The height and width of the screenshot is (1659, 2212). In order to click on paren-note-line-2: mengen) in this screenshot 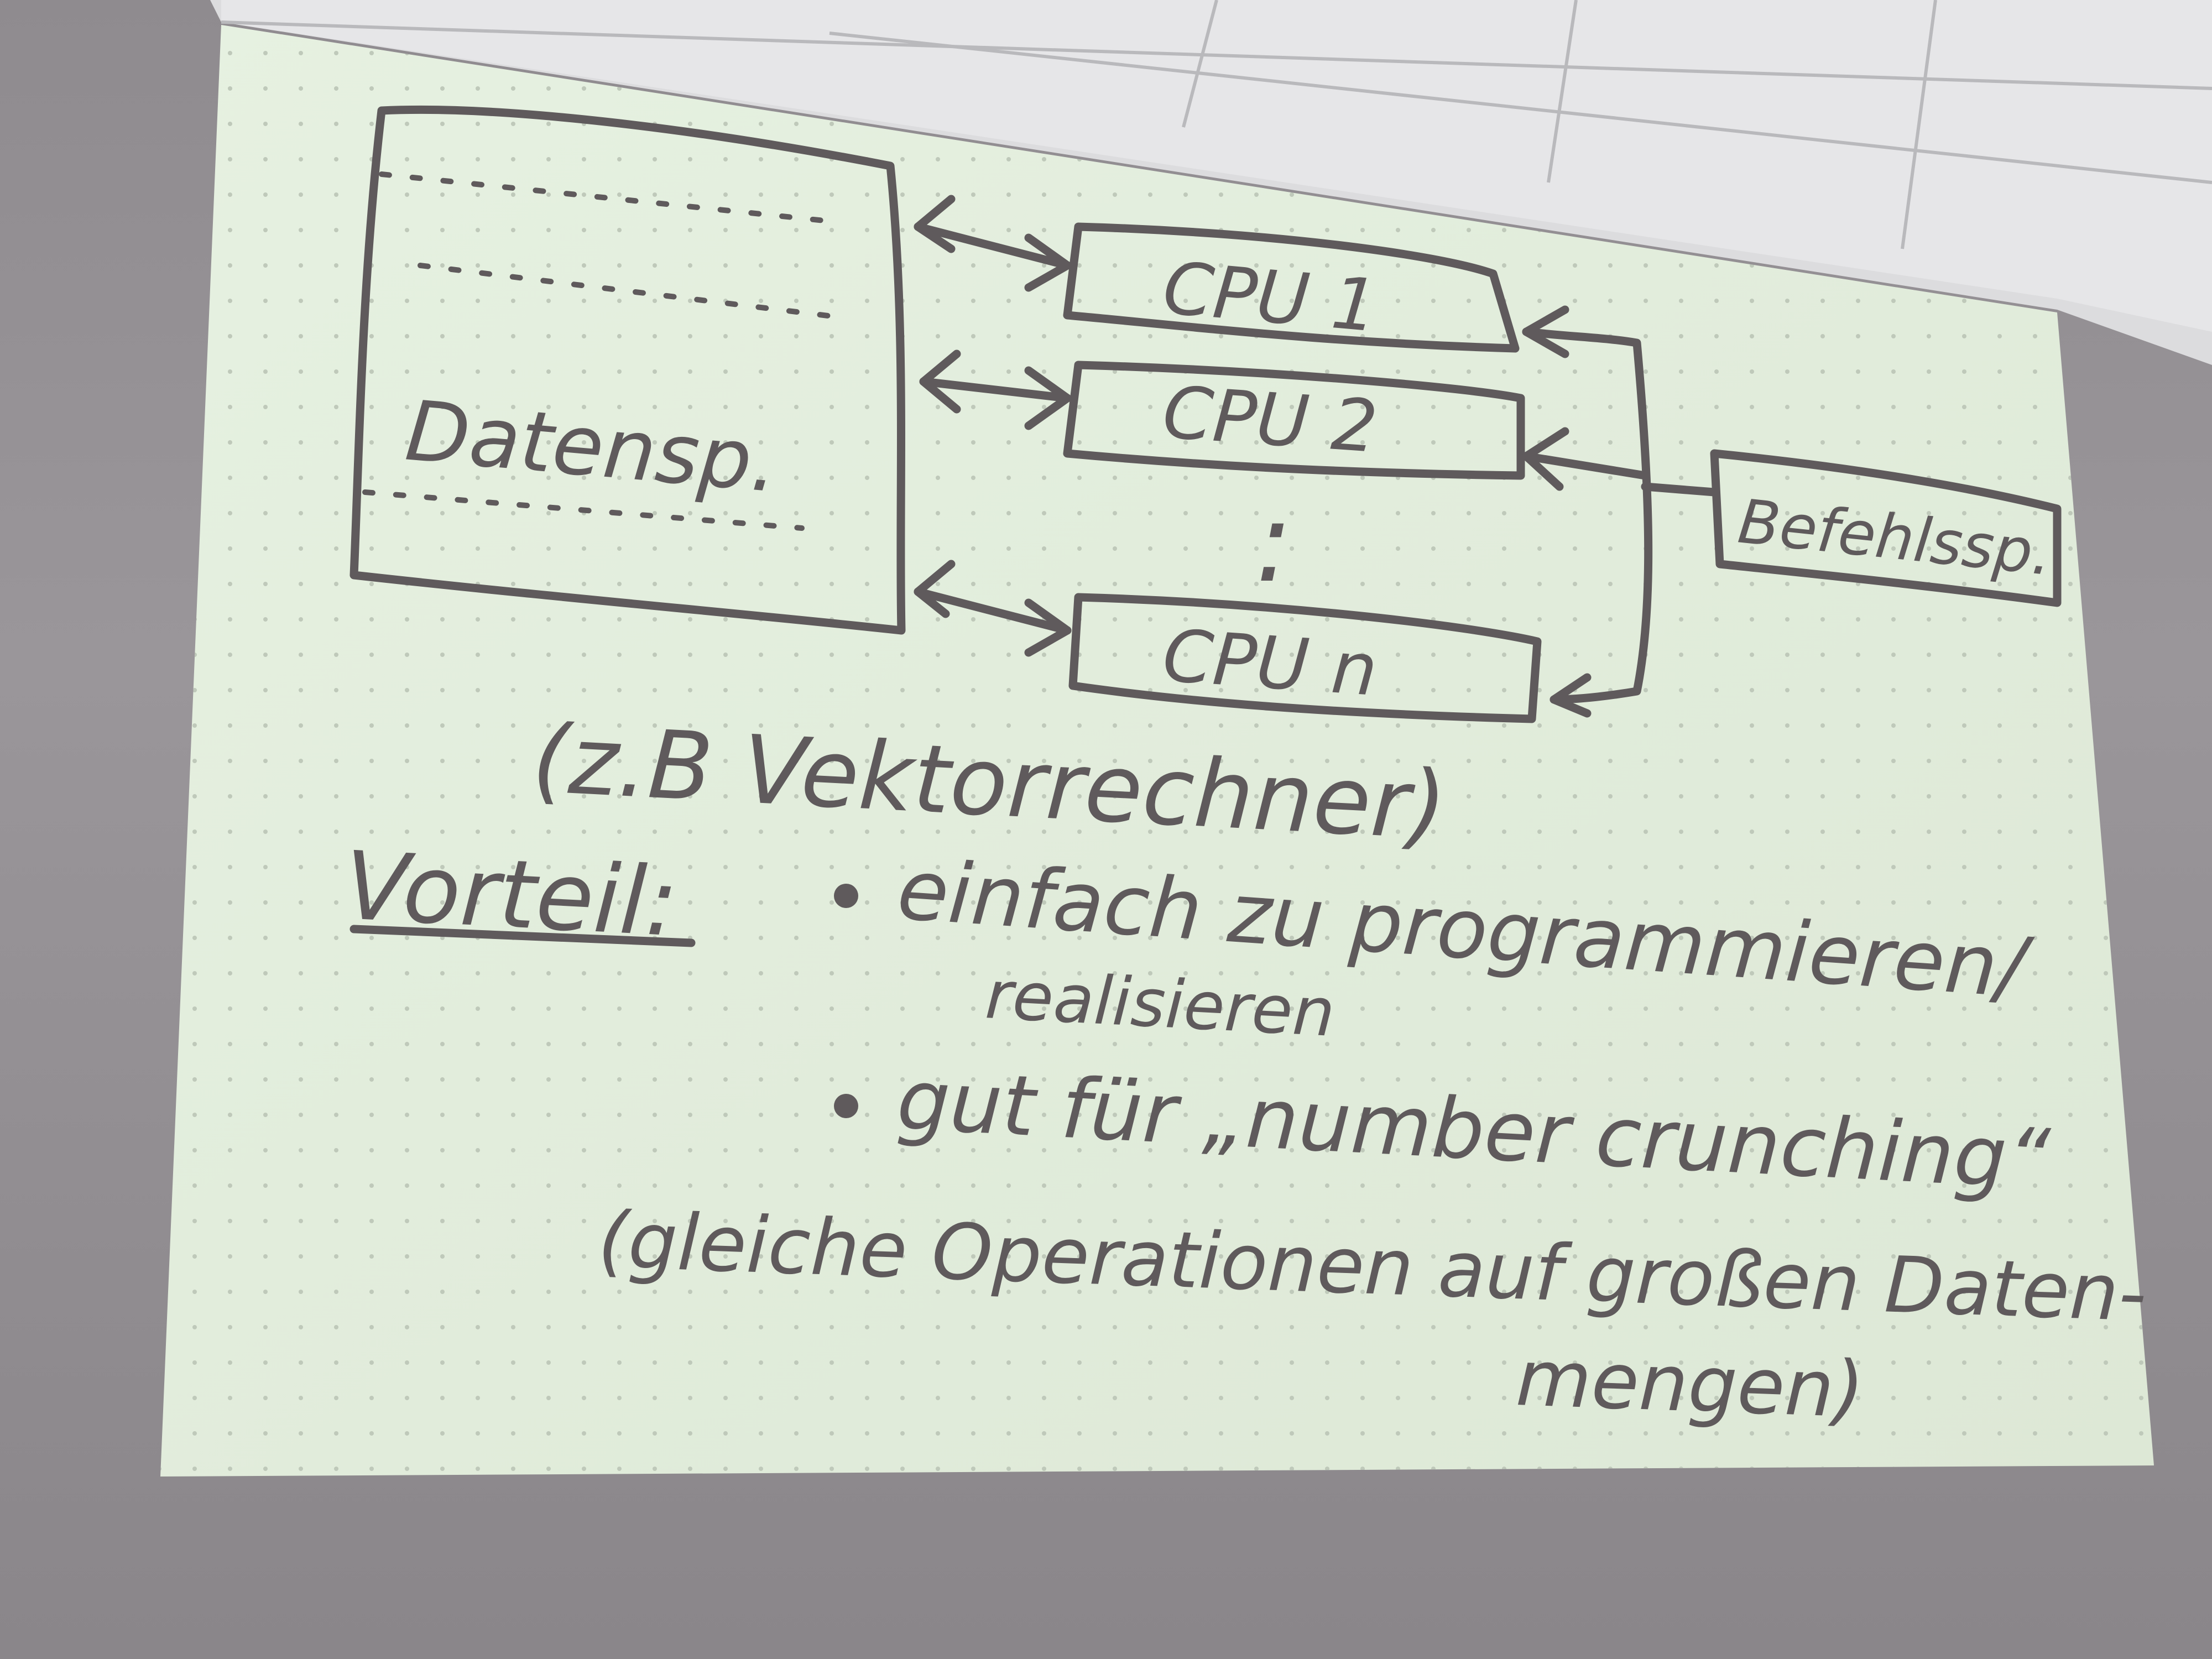, I will do `click(1691, 1385)`.